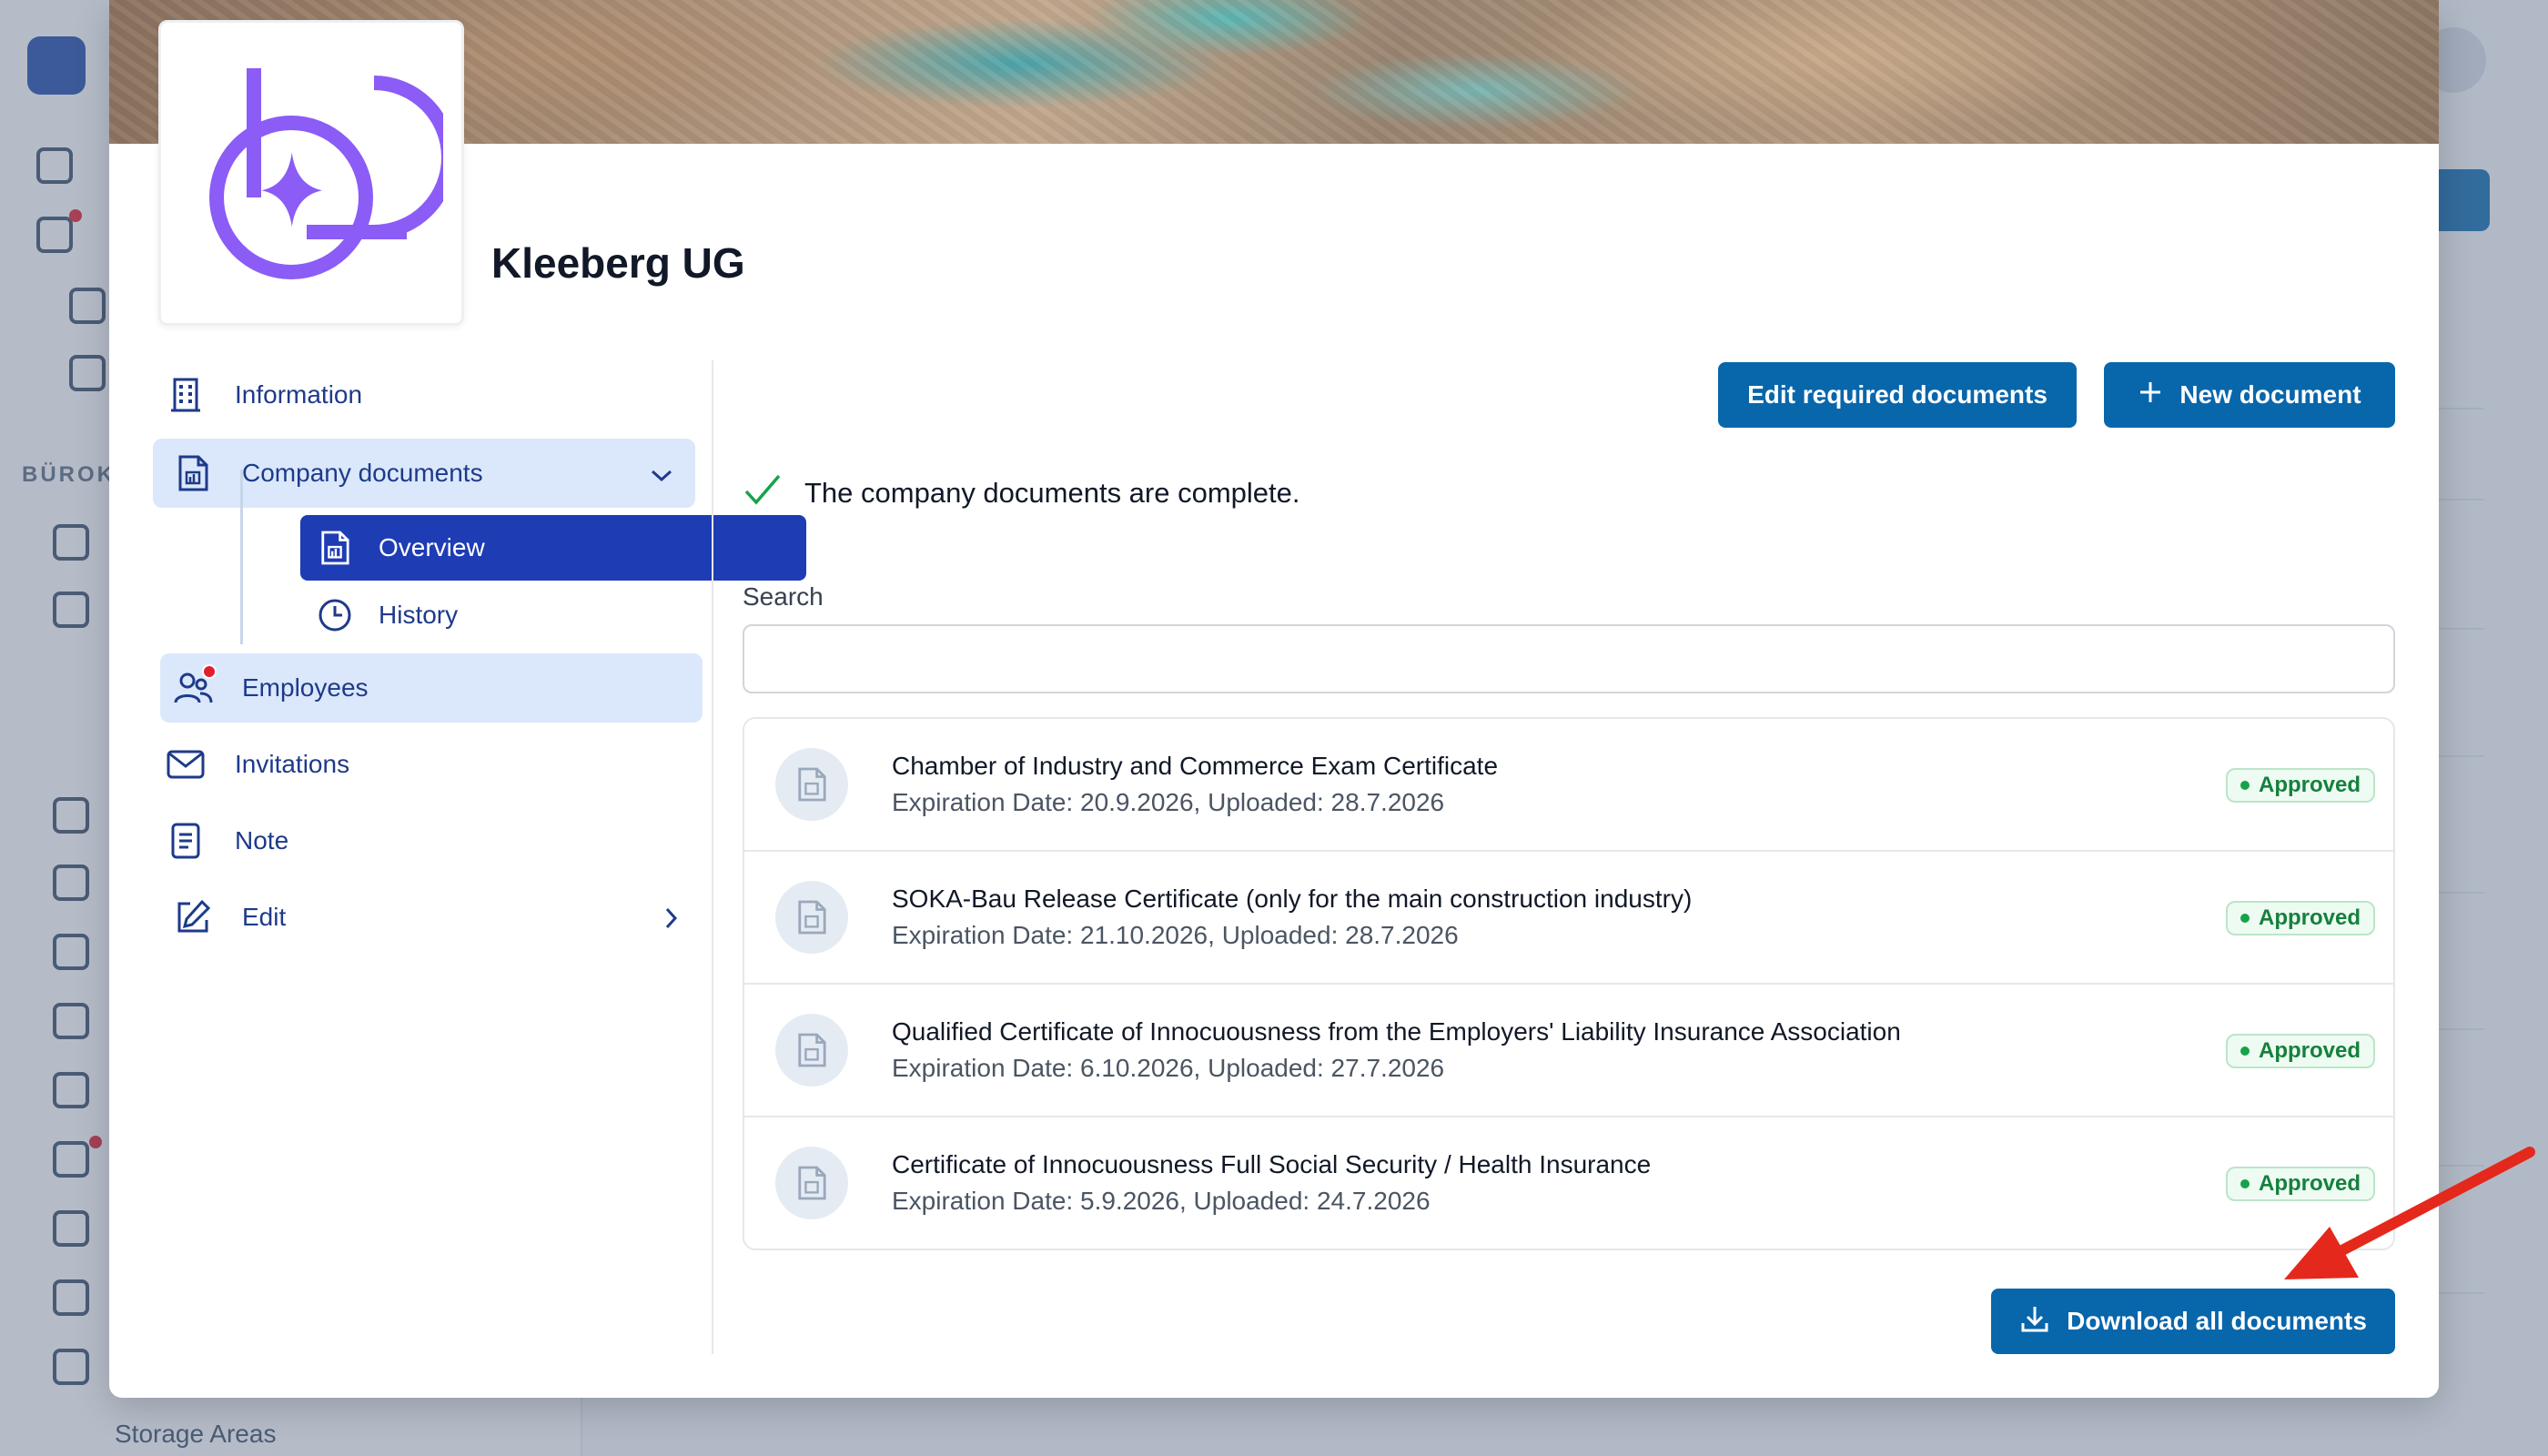 Image resolution: width=2548 pixels, height=1456 pixels. What do you see at coordinates (305, 688) in the screenshot?
I see `nav-label: Employees` at bounding box center [305, 688].